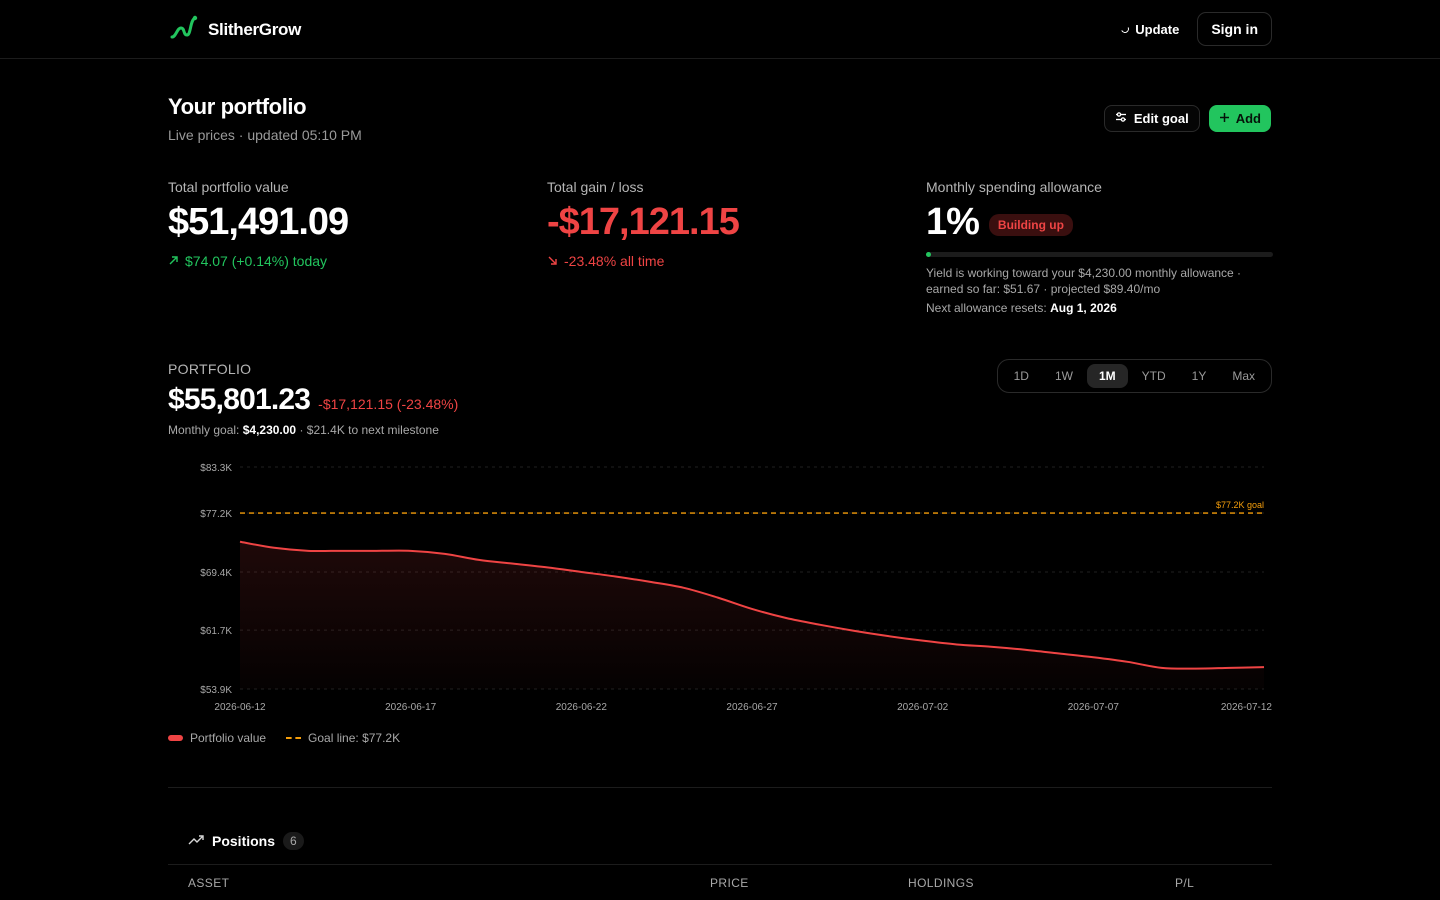 Image resolution: width=1440 pixels, height=900 pixels. I want to click on brand-logo: SlitherGrow, so click(235, 29).